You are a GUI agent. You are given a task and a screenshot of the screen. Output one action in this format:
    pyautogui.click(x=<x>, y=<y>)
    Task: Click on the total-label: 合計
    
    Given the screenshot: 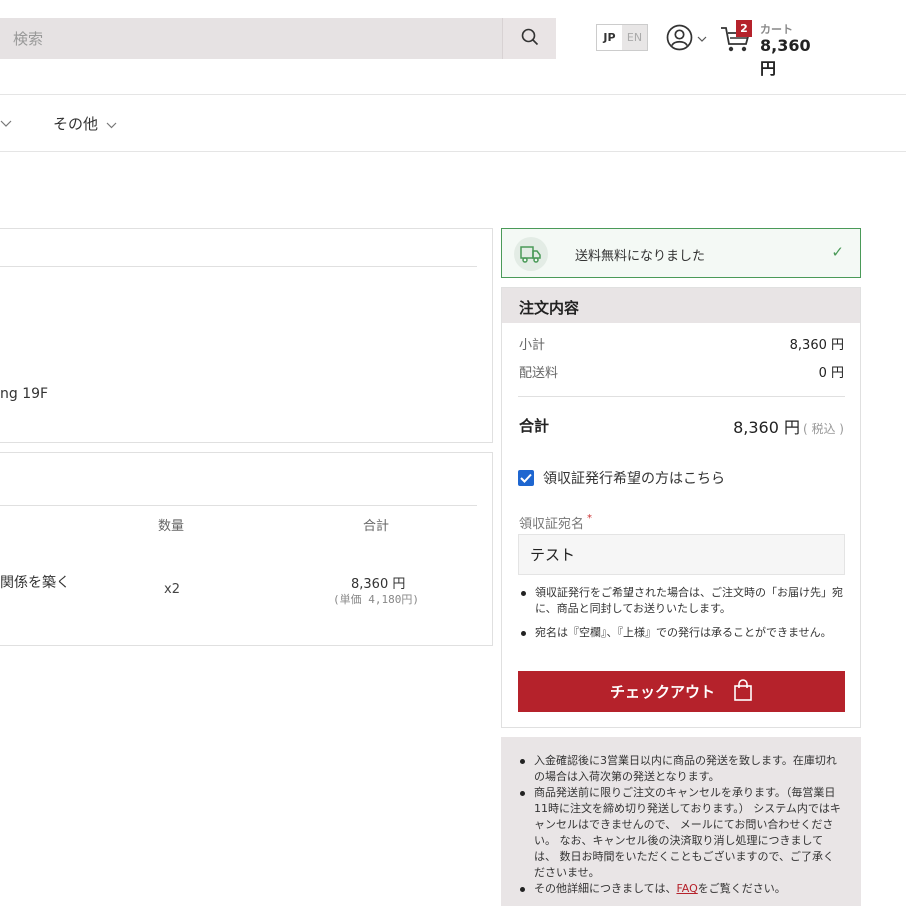 What is the action you would take?
    pyautogui.click(x=534, y=426)
    